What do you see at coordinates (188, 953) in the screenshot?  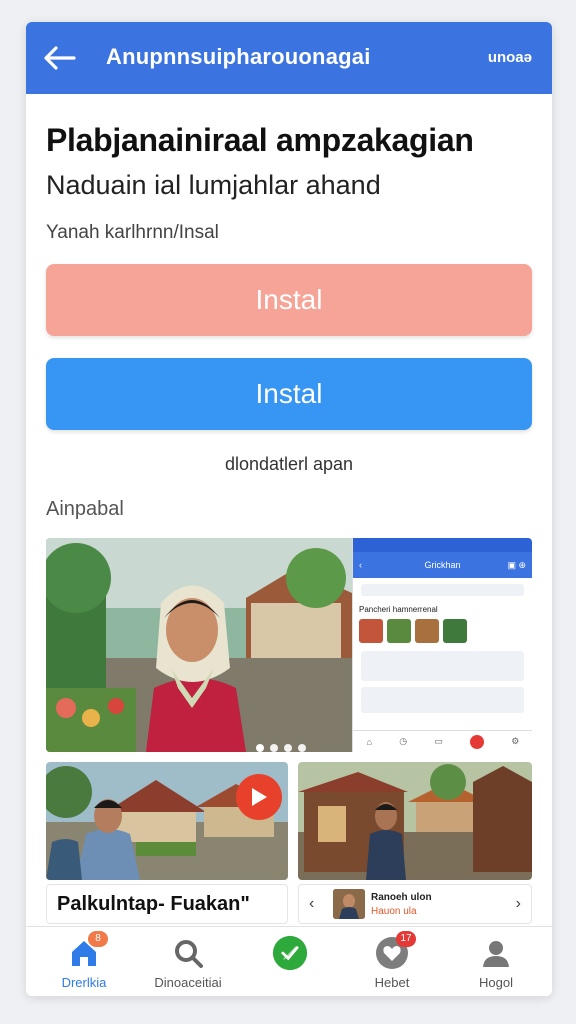 I see `search-icon` at bounding box center [188, 953].